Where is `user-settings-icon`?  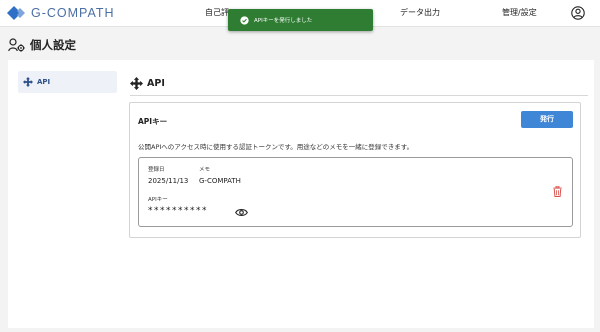
user-settings-icon is located at coordinates (16, 45).